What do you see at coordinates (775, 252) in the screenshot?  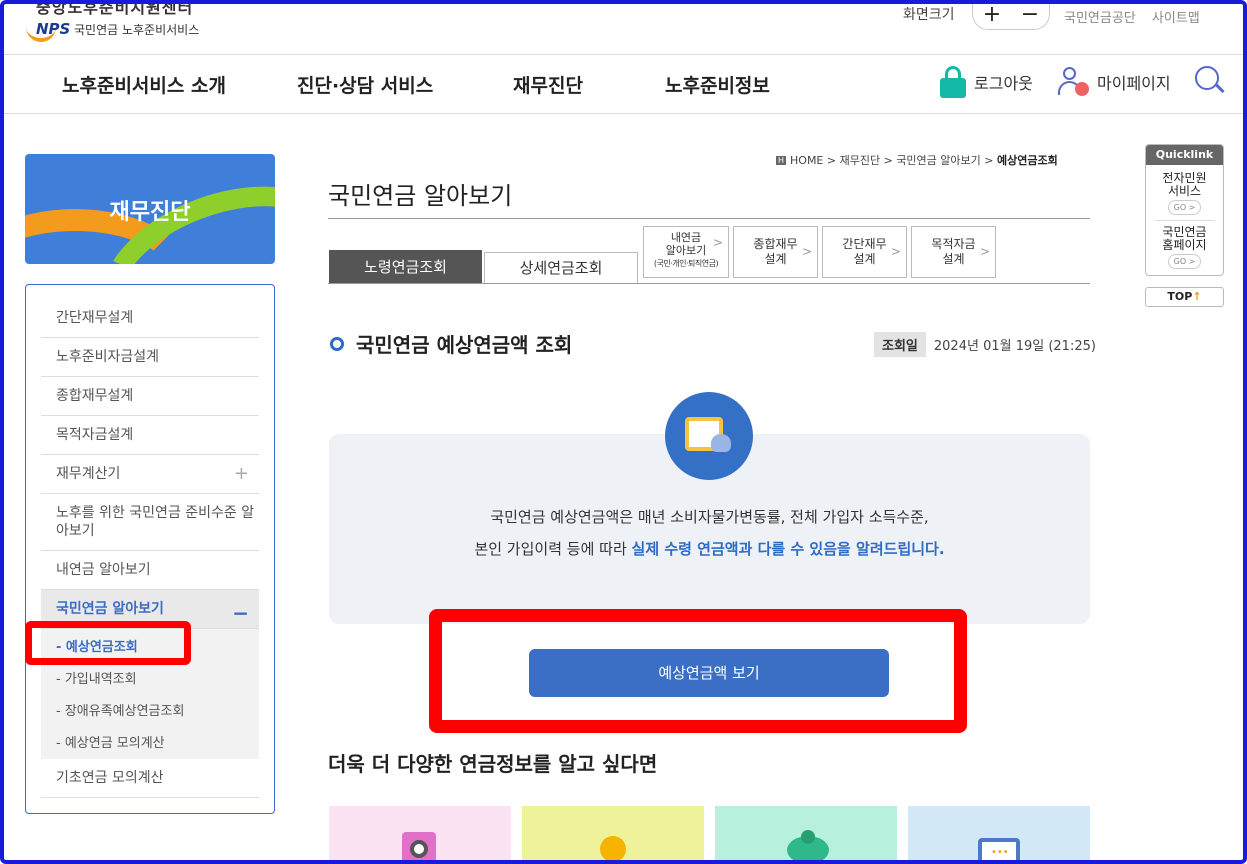 I see `tab-comprehensive-plan: 종합재무 설계 >` at bounding box center [775, 252].